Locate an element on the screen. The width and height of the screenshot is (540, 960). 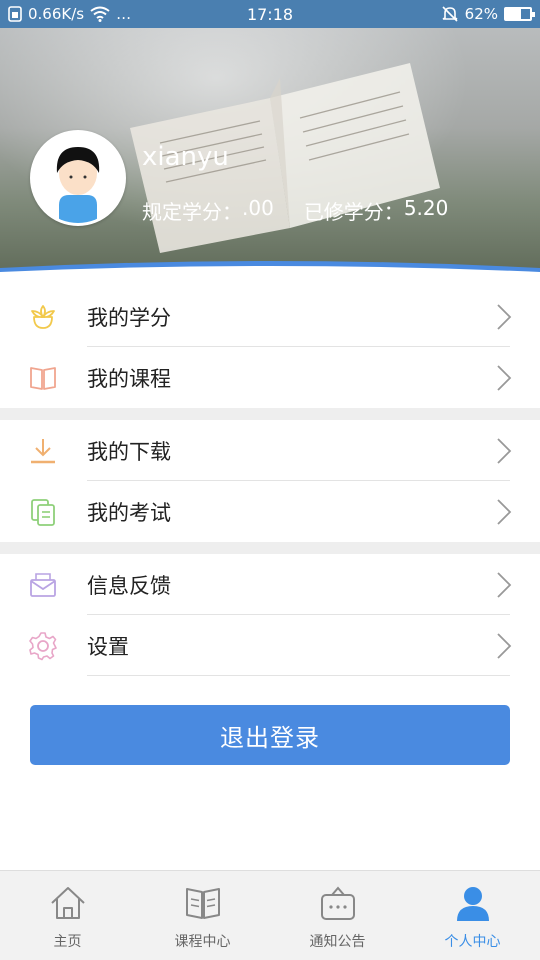
tab-personal-center: 个人中心 is located at coordinates (472, 915).